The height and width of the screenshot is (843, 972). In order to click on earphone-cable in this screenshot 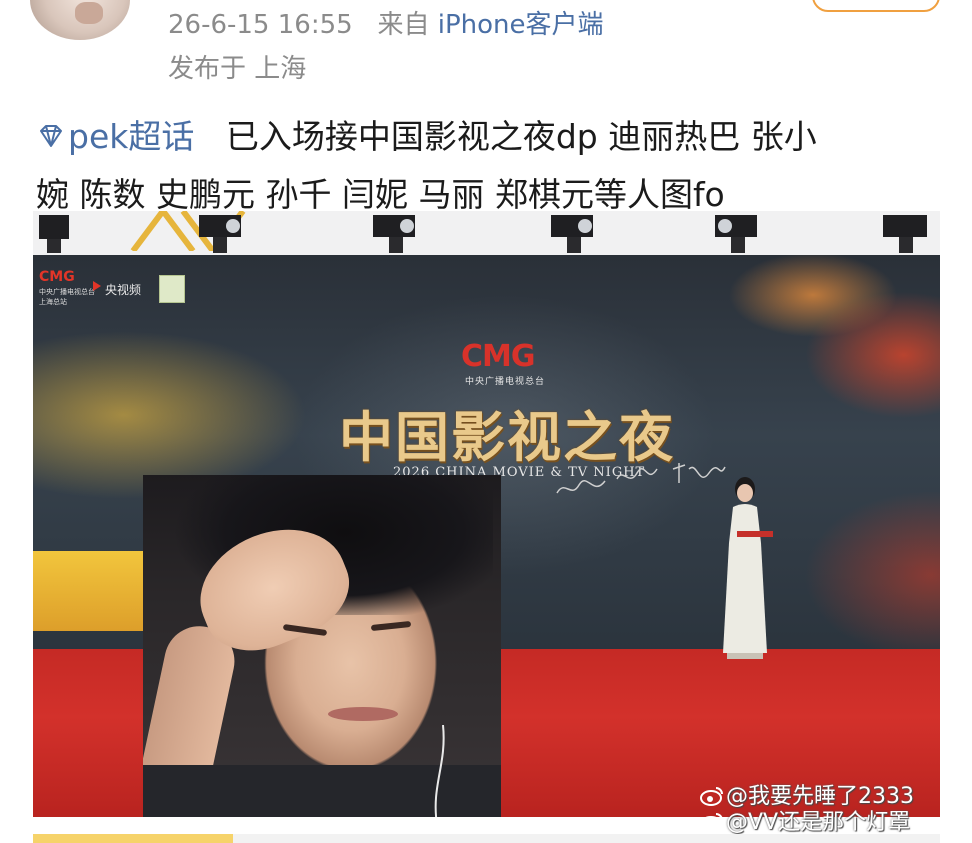, I will do `click(439, 771)`.